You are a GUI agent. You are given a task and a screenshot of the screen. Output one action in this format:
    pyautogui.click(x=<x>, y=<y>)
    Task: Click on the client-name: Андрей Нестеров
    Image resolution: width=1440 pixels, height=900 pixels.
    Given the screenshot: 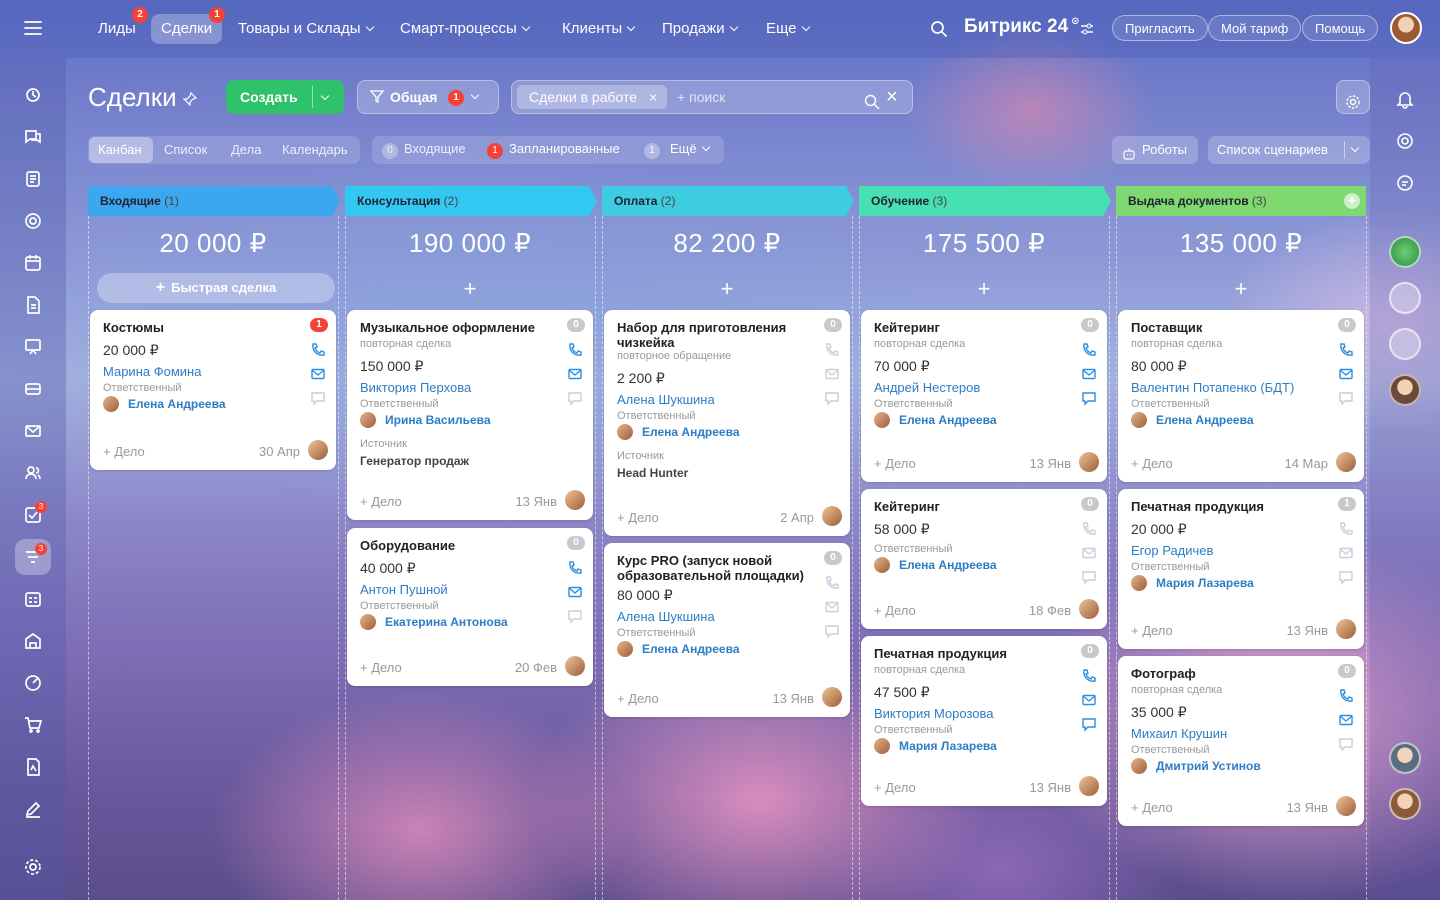 What is the action you would take?
    pyautogui.click(x=927, y=387)
    